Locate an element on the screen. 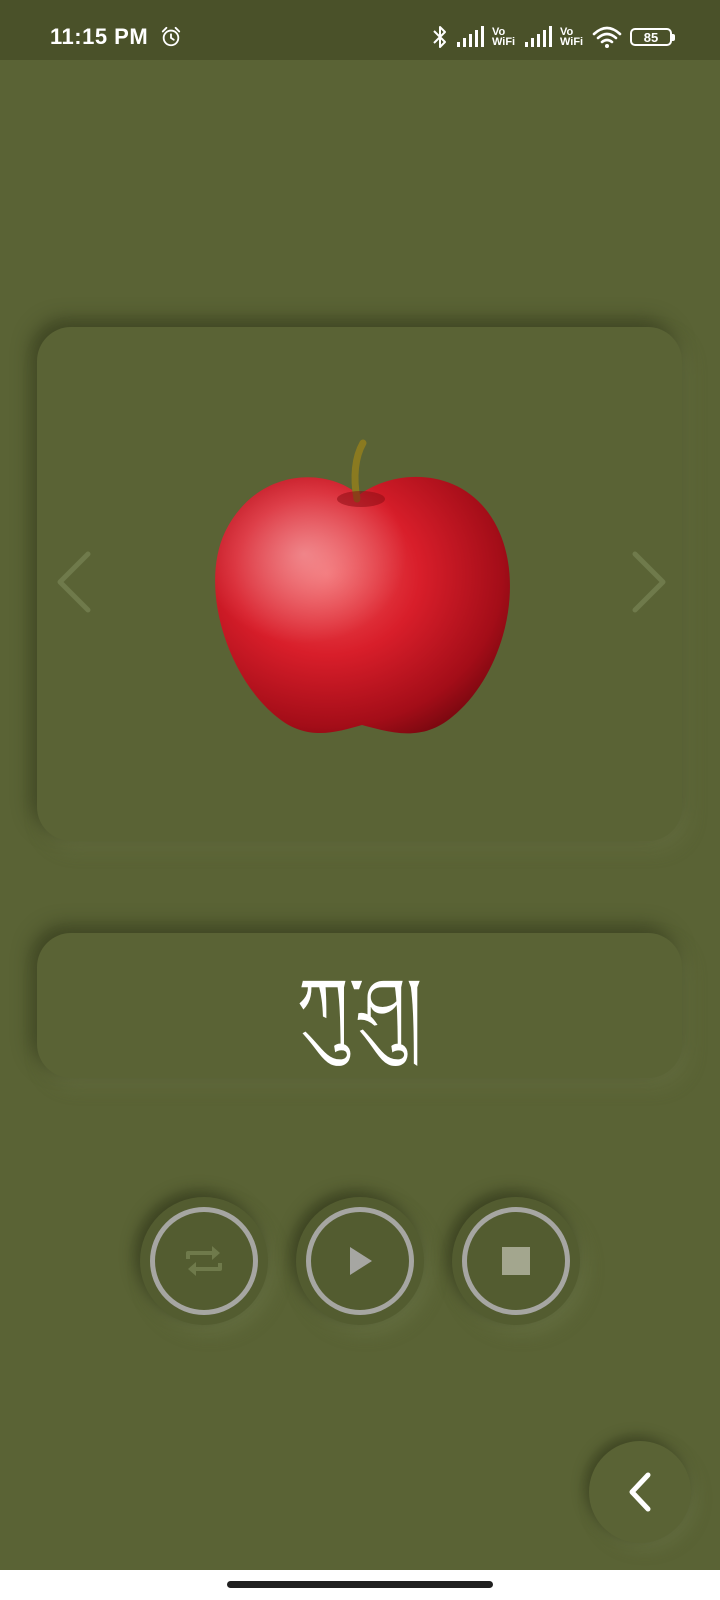  stop-button-ring is located at coordinates (516, 1261).